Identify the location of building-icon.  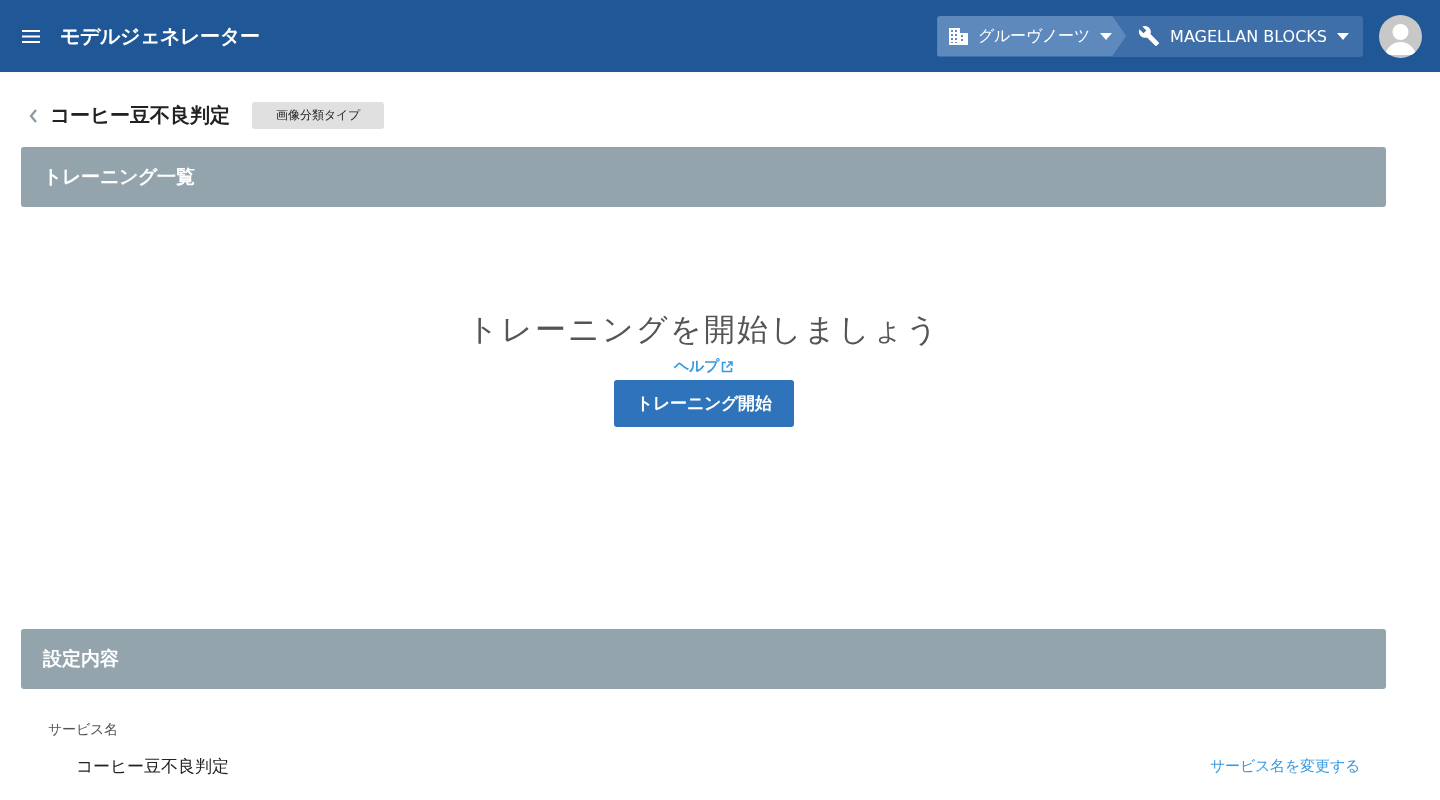
(959, 36).